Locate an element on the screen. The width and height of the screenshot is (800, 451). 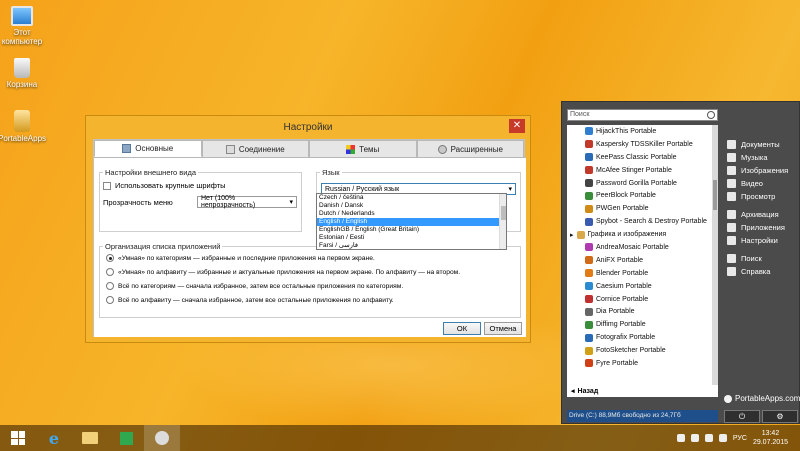
drive-status: Drive (C:) 88,9Мб свободно из 24,7Гб is located at coordinates (642, 416).